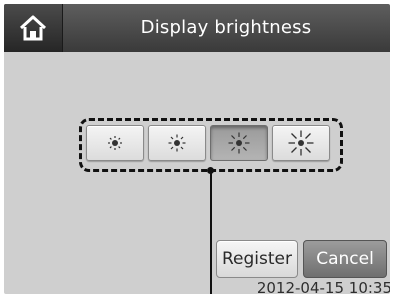 The image size is (395, 295). I want to click on home-icon, so click(33, 28).